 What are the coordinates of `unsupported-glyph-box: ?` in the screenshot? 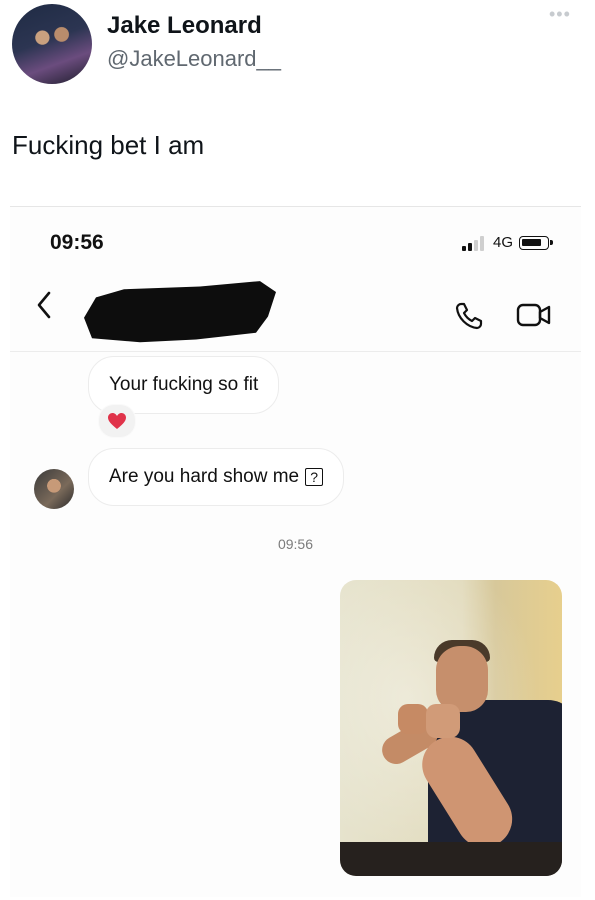 It's located at (314, 476).